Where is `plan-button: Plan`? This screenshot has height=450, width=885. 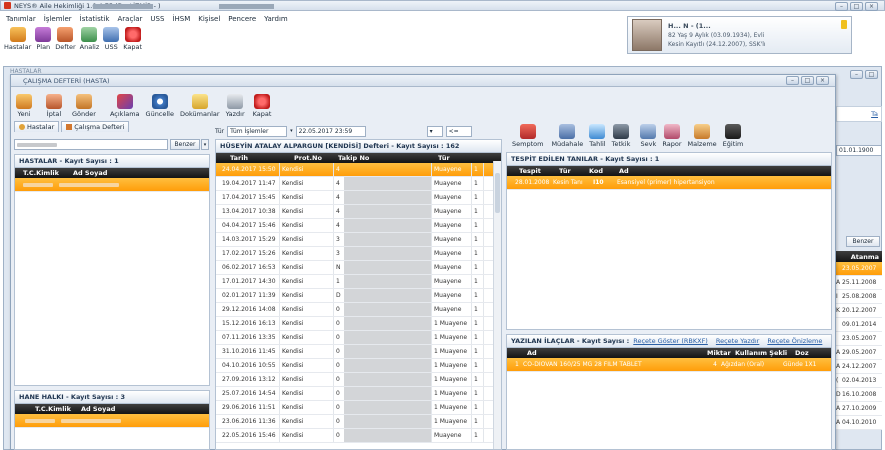 plan-button: Plan is located at coordinates (43, 39).